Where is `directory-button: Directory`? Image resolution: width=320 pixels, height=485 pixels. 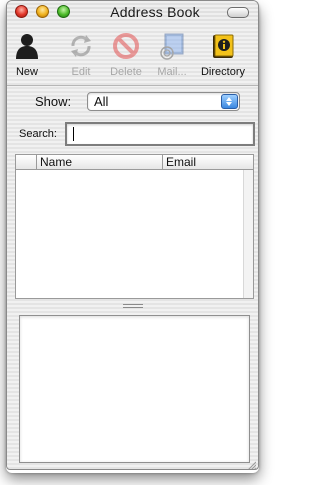
directory-button: Directory is located at coordinates (223, 55).